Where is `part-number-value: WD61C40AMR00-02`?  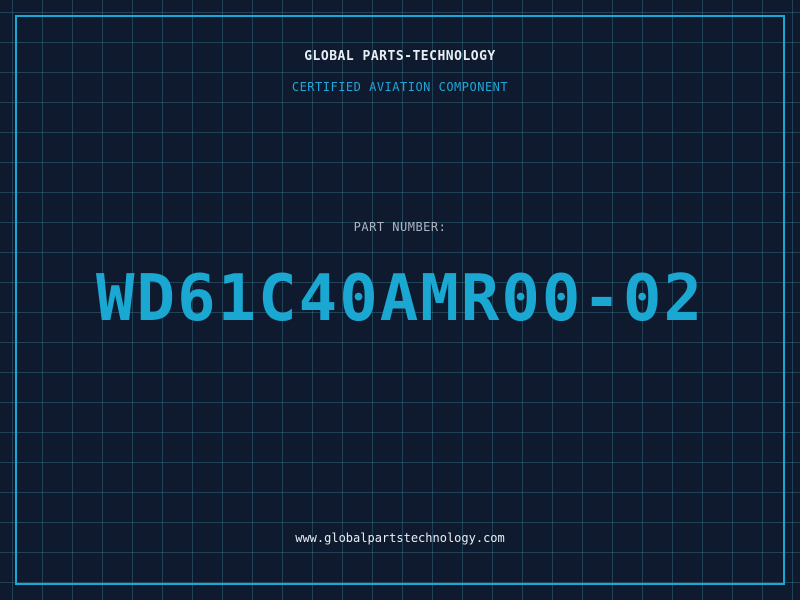 part-number-value: WD61C40AMR00-02 is located at coordinates (400, 299).